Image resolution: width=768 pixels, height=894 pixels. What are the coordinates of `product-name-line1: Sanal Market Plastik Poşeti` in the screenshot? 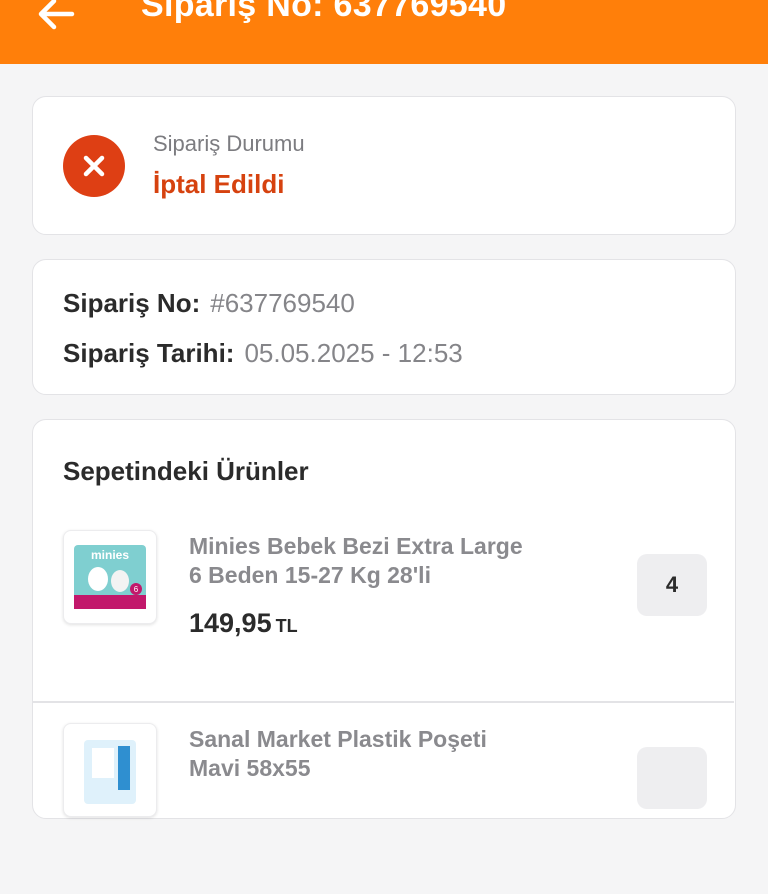 It's located at (338, 739).